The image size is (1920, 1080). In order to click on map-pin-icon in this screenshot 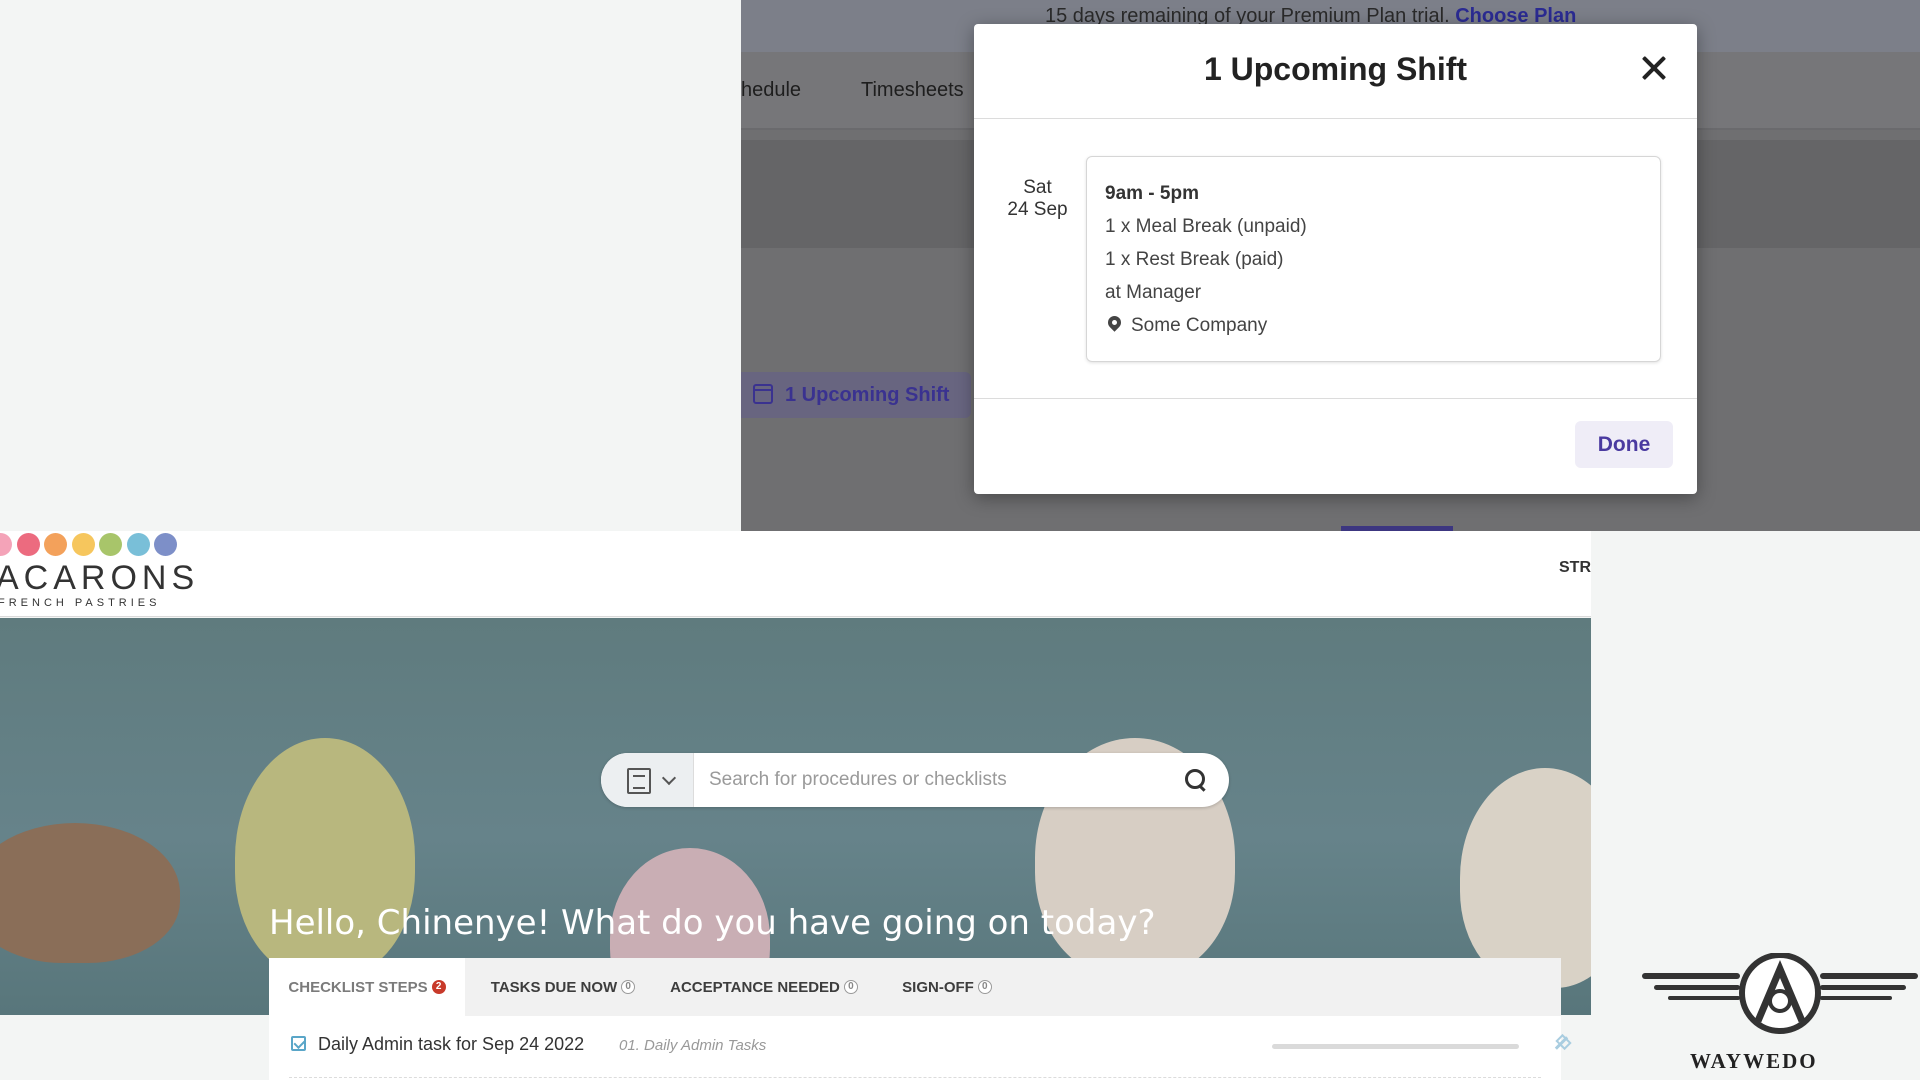, I will do `click(1114, 322)`.